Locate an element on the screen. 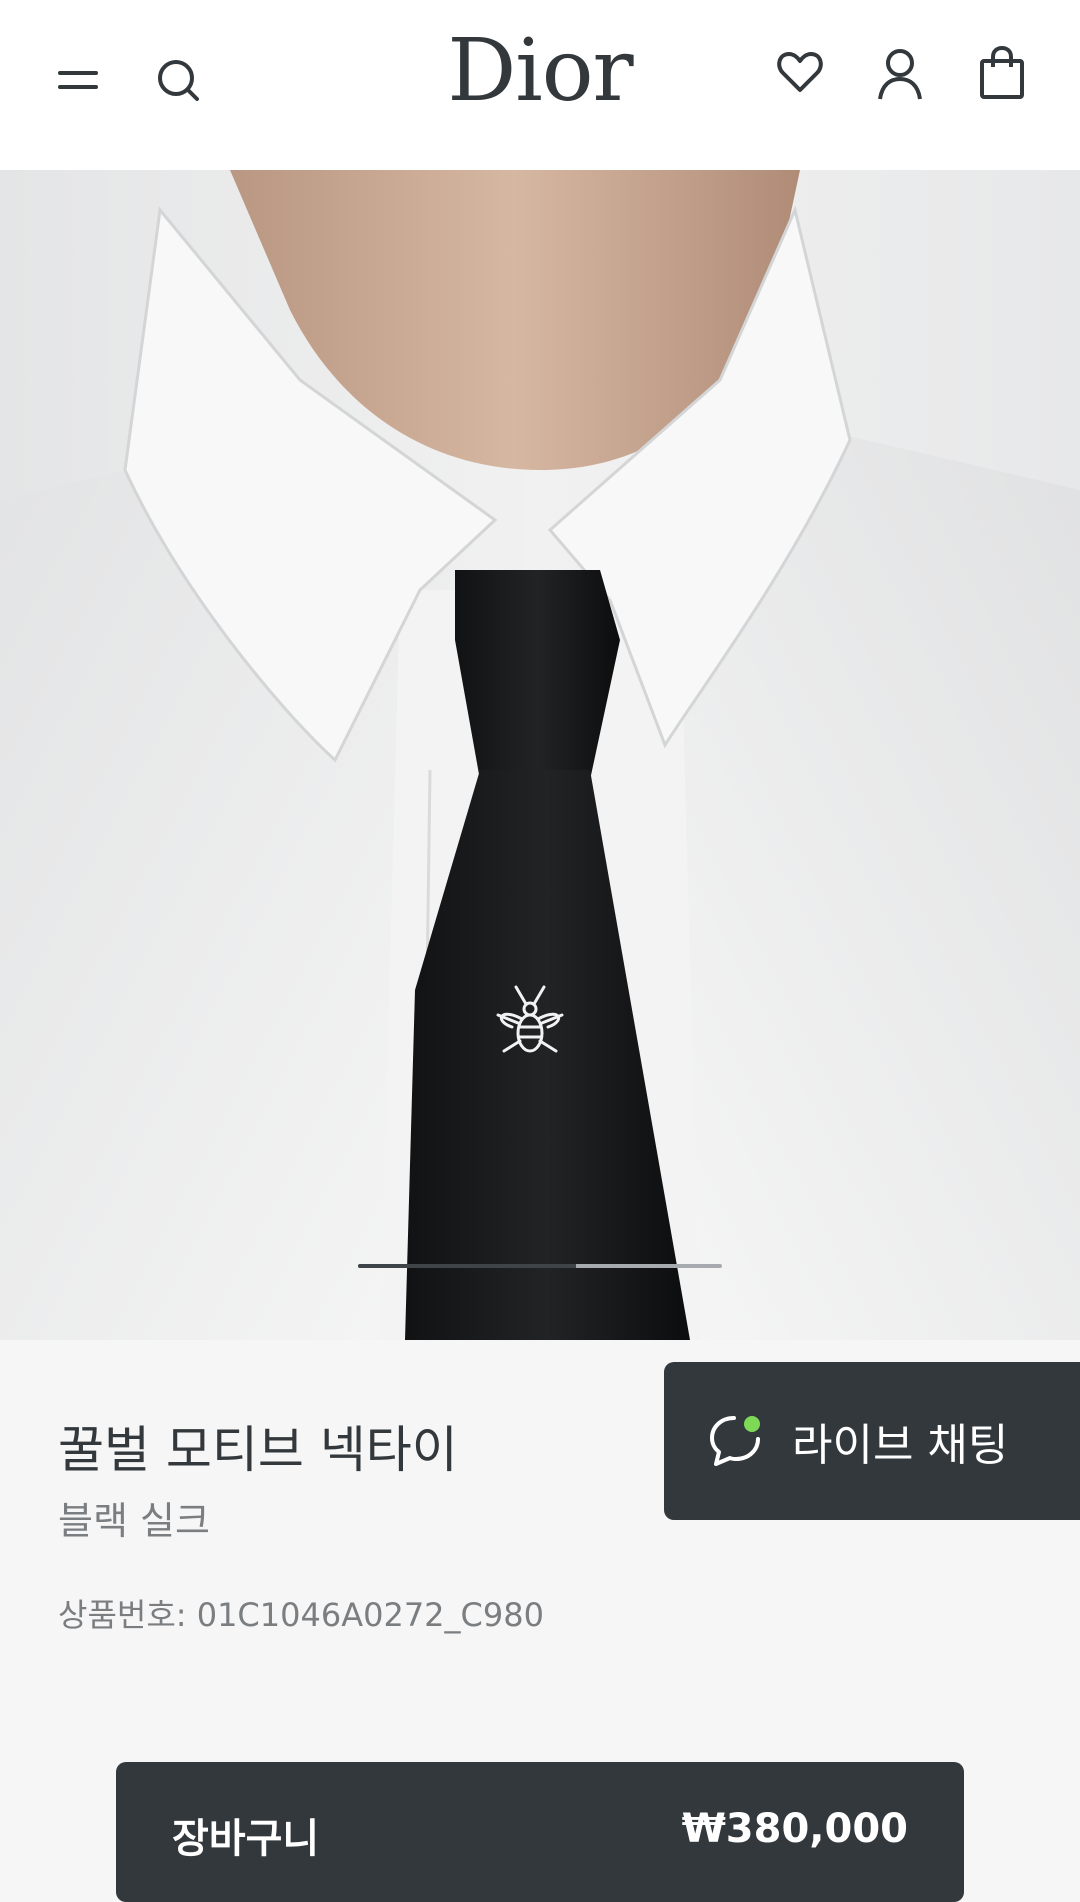  add-to-cart-button: 장바구니 ₩380,000 is located at coordinates (540, 1832).